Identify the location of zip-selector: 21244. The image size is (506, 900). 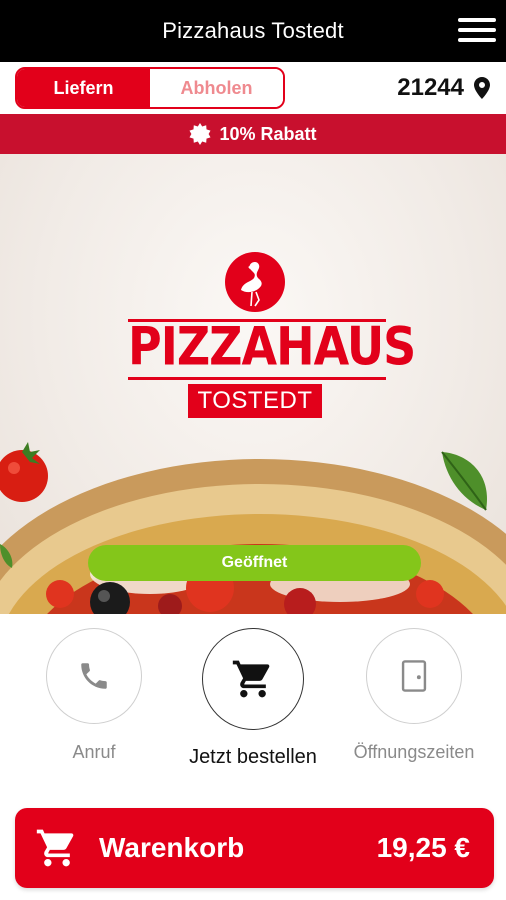
(443, 88).